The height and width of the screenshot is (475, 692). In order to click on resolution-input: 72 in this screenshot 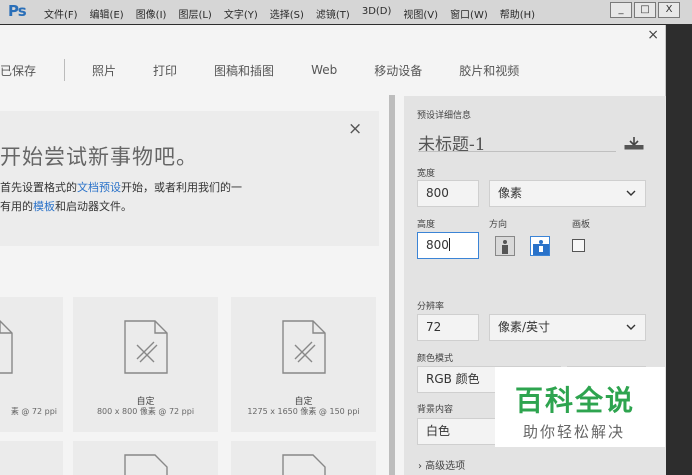, I will do `click(448, 327)`.